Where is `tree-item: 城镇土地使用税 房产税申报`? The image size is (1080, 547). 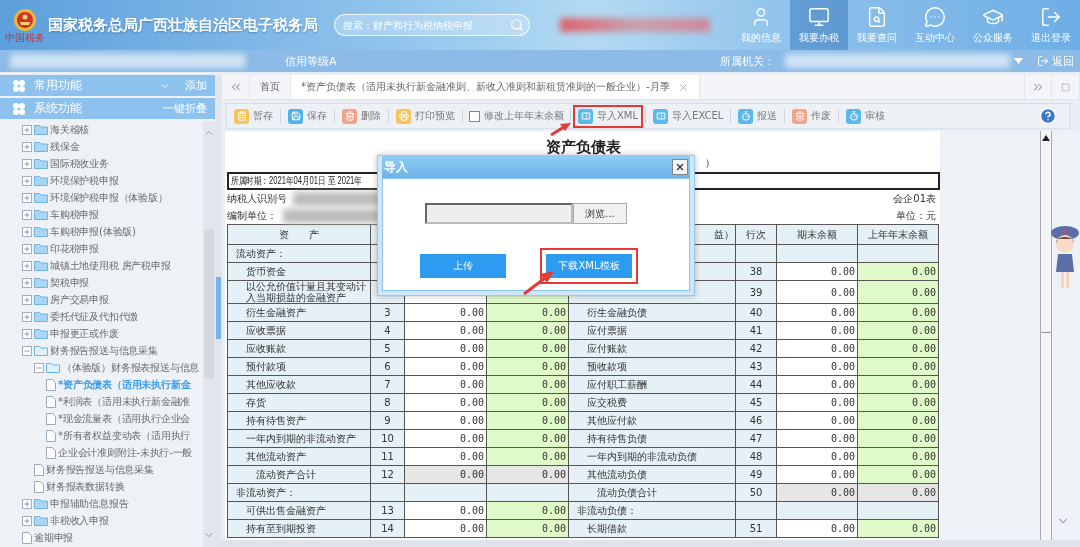
tree-item: 城镇土地使用税 房产税申报 is located at coordinates (110, 265).